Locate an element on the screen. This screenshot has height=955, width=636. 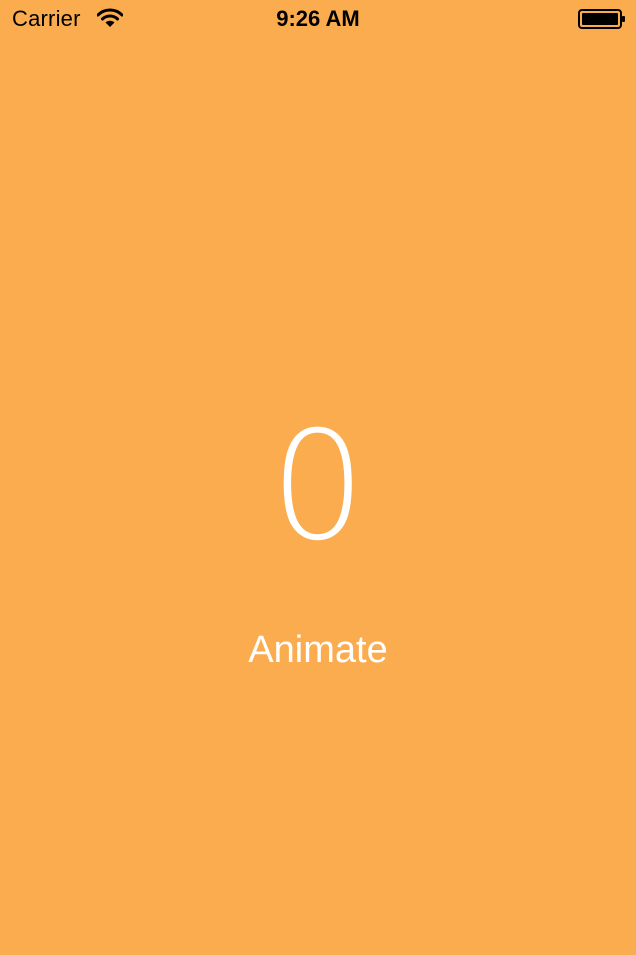
counter-label: 0 is located at coordinates (318, 487).